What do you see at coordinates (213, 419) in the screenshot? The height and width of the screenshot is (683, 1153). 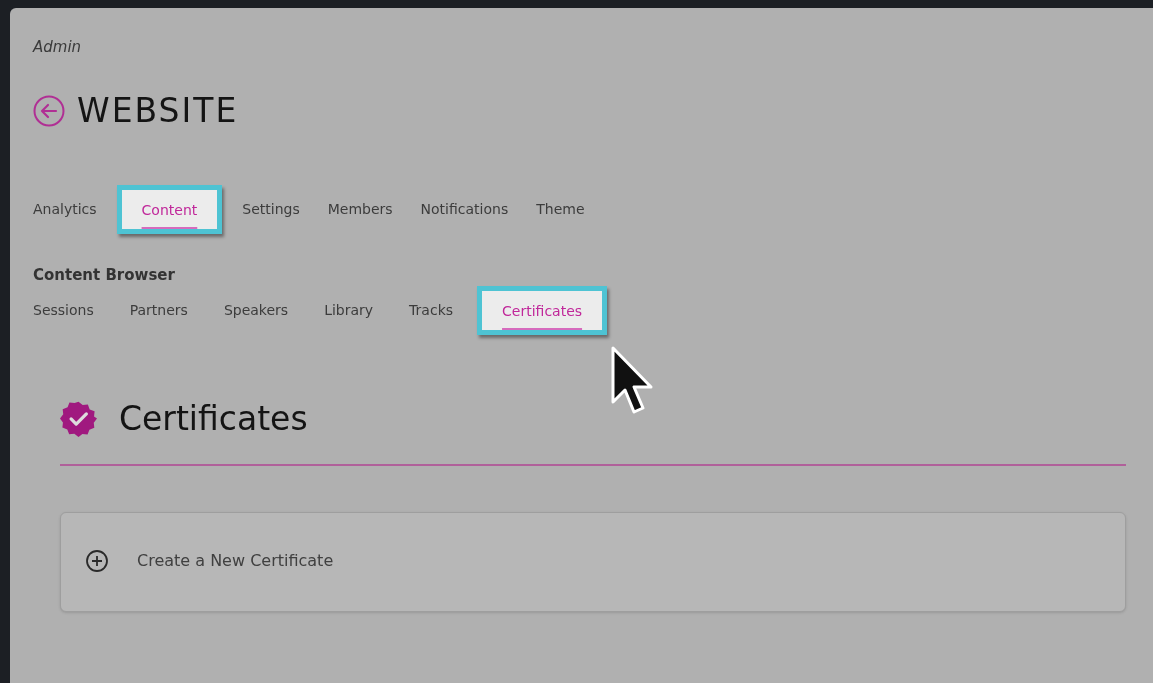 I see `section-title: Certificates` at bounding box center [213, 419].